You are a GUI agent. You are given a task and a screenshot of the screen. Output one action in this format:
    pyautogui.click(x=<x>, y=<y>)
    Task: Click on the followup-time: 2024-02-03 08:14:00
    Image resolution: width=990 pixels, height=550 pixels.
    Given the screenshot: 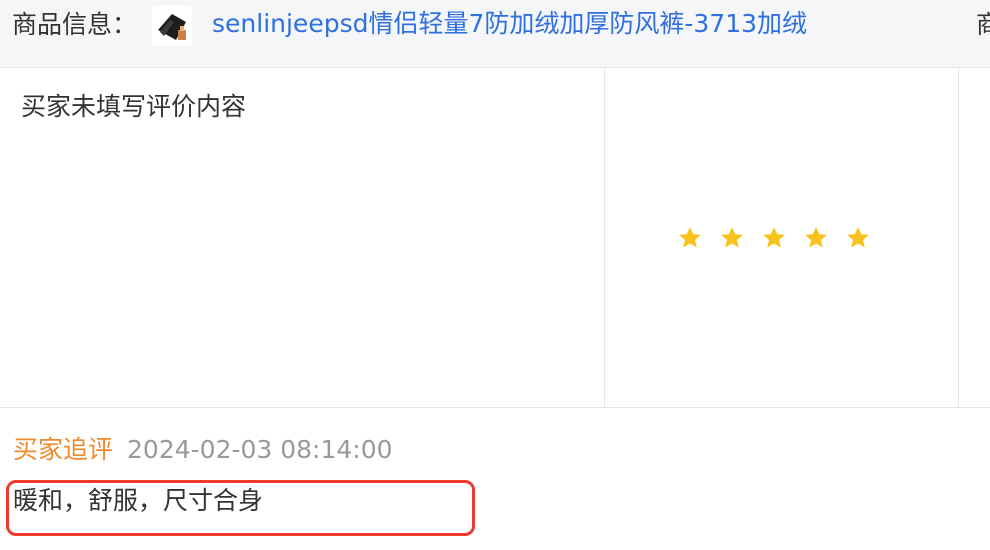 What is the action you would take?
    pyautogui.click(x=260, y=449)
    